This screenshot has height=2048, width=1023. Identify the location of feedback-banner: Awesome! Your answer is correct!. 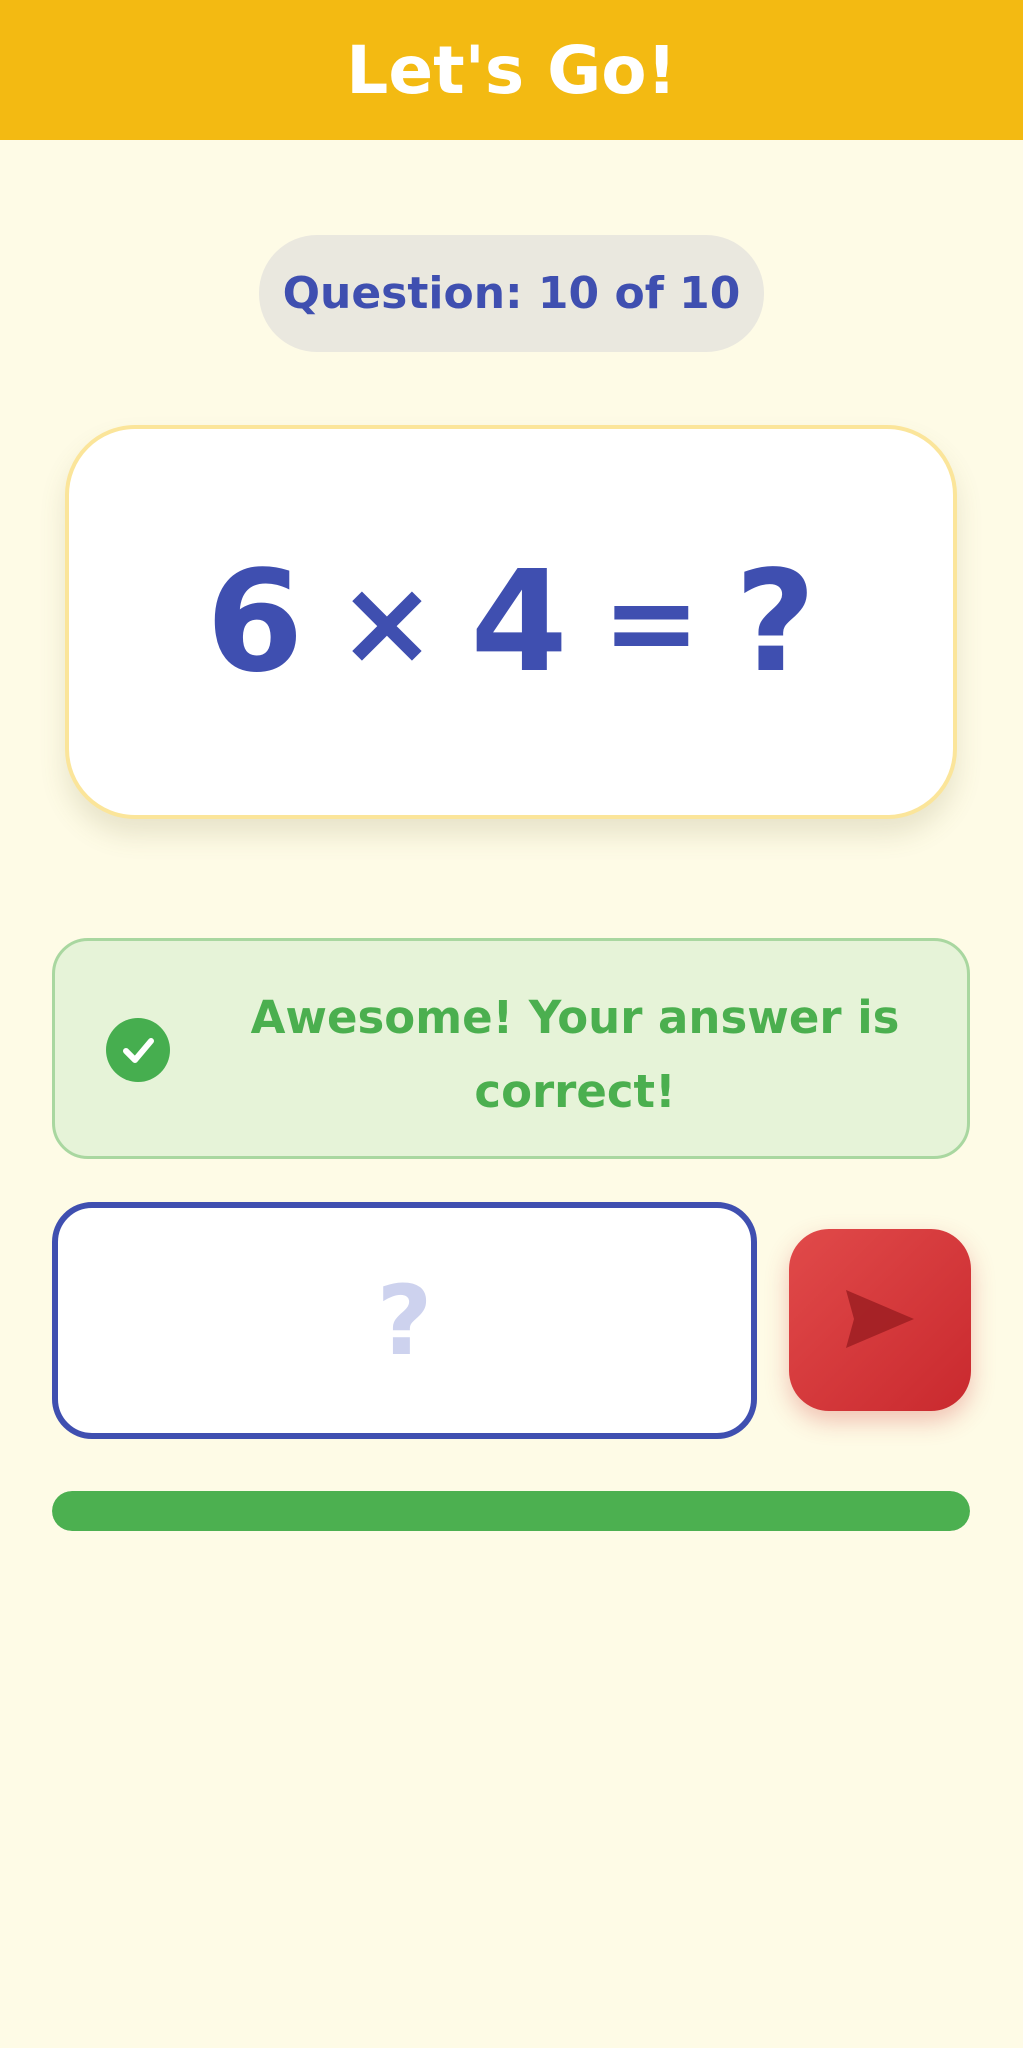
(511, 1048).